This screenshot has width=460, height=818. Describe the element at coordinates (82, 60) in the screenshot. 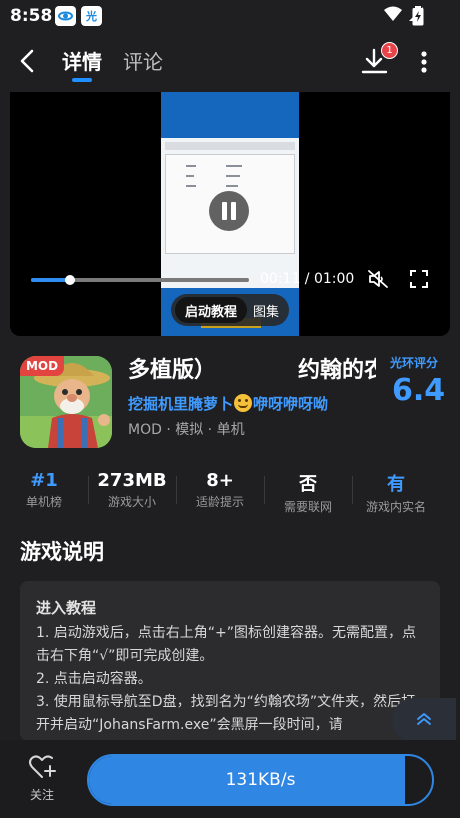

I see `tab-details: 详情` at that location.